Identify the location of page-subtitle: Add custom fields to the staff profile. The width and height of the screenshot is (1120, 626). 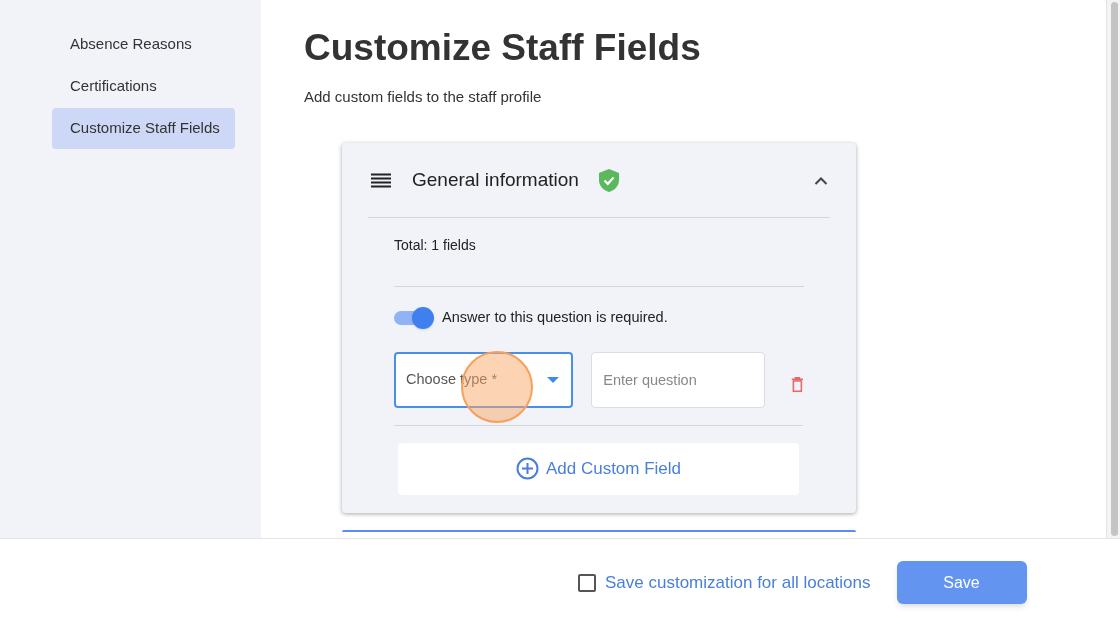
(423, 97).